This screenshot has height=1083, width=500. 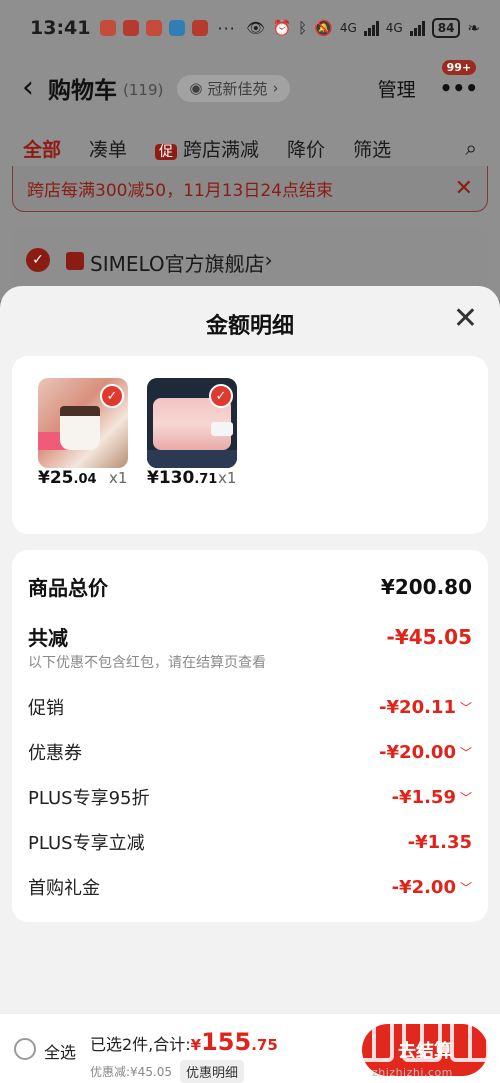 What do you see at coordinates (306, 148) in the screenshot?
I see `tab-price-drop: 降价` at bounding box center [306, 148].